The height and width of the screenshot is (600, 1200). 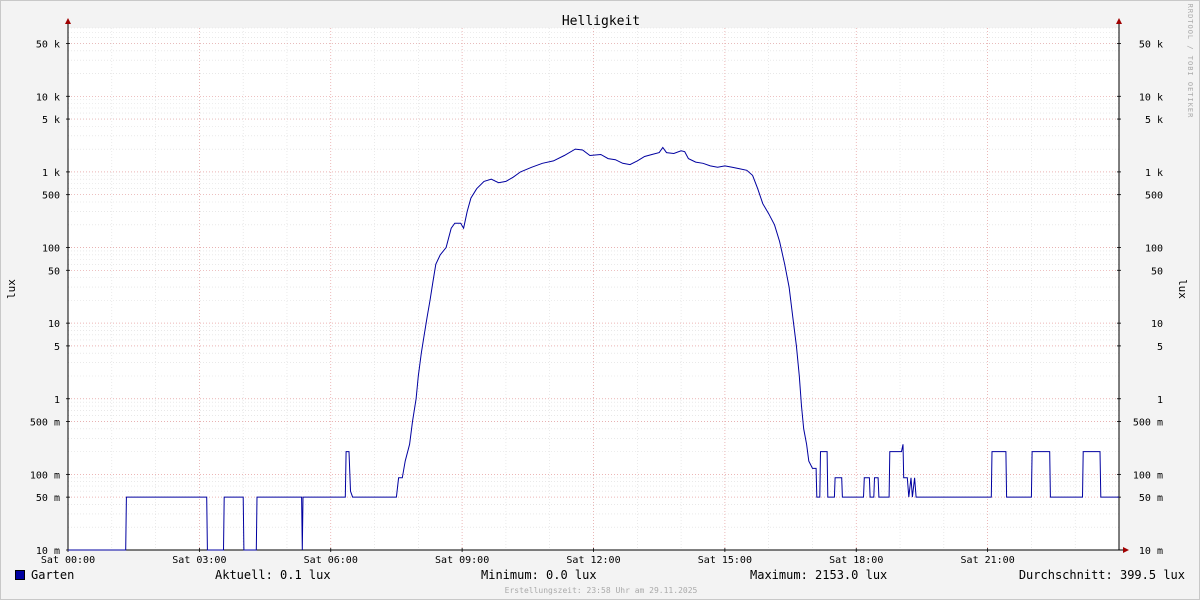 What do you see at coordinates (1157, 271) in the screenshot?
I see `y-tick-label-right: 50` at bounding box center [1157, 271].